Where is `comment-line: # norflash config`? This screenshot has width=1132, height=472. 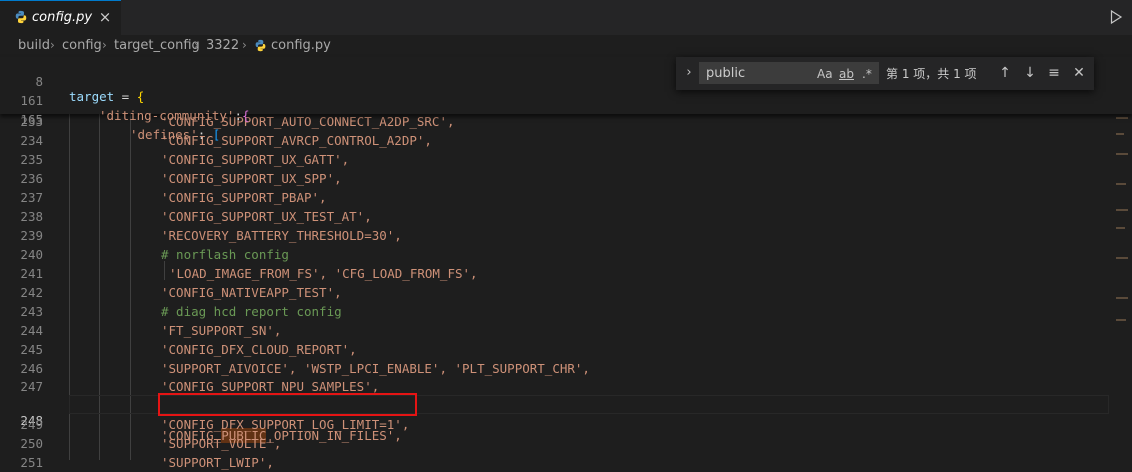 comment-line: # norflash config is located at coordinates (225, 254).